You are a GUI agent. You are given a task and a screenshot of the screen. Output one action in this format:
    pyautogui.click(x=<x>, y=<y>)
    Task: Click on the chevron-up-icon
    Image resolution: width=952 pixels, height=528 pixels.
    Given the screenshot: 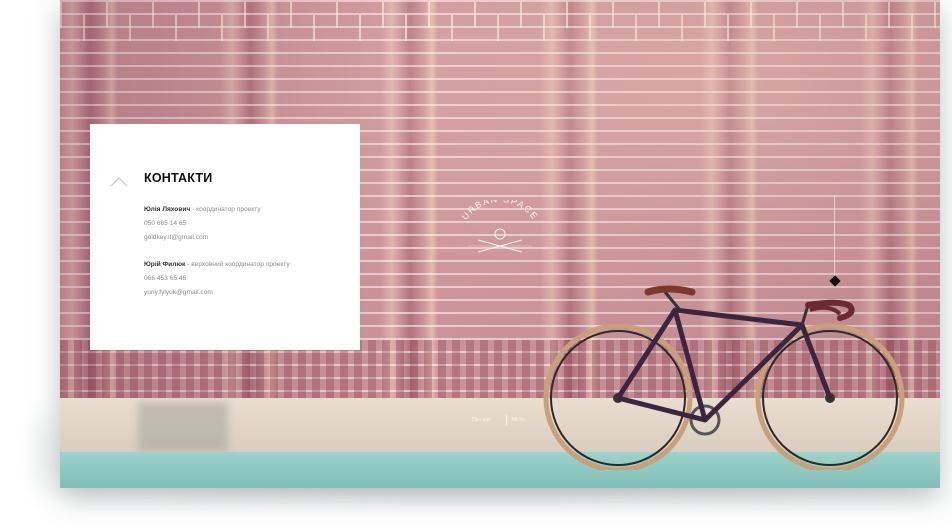 What is the action you would take?
    pyautogui.click(x=119, y=182)
    